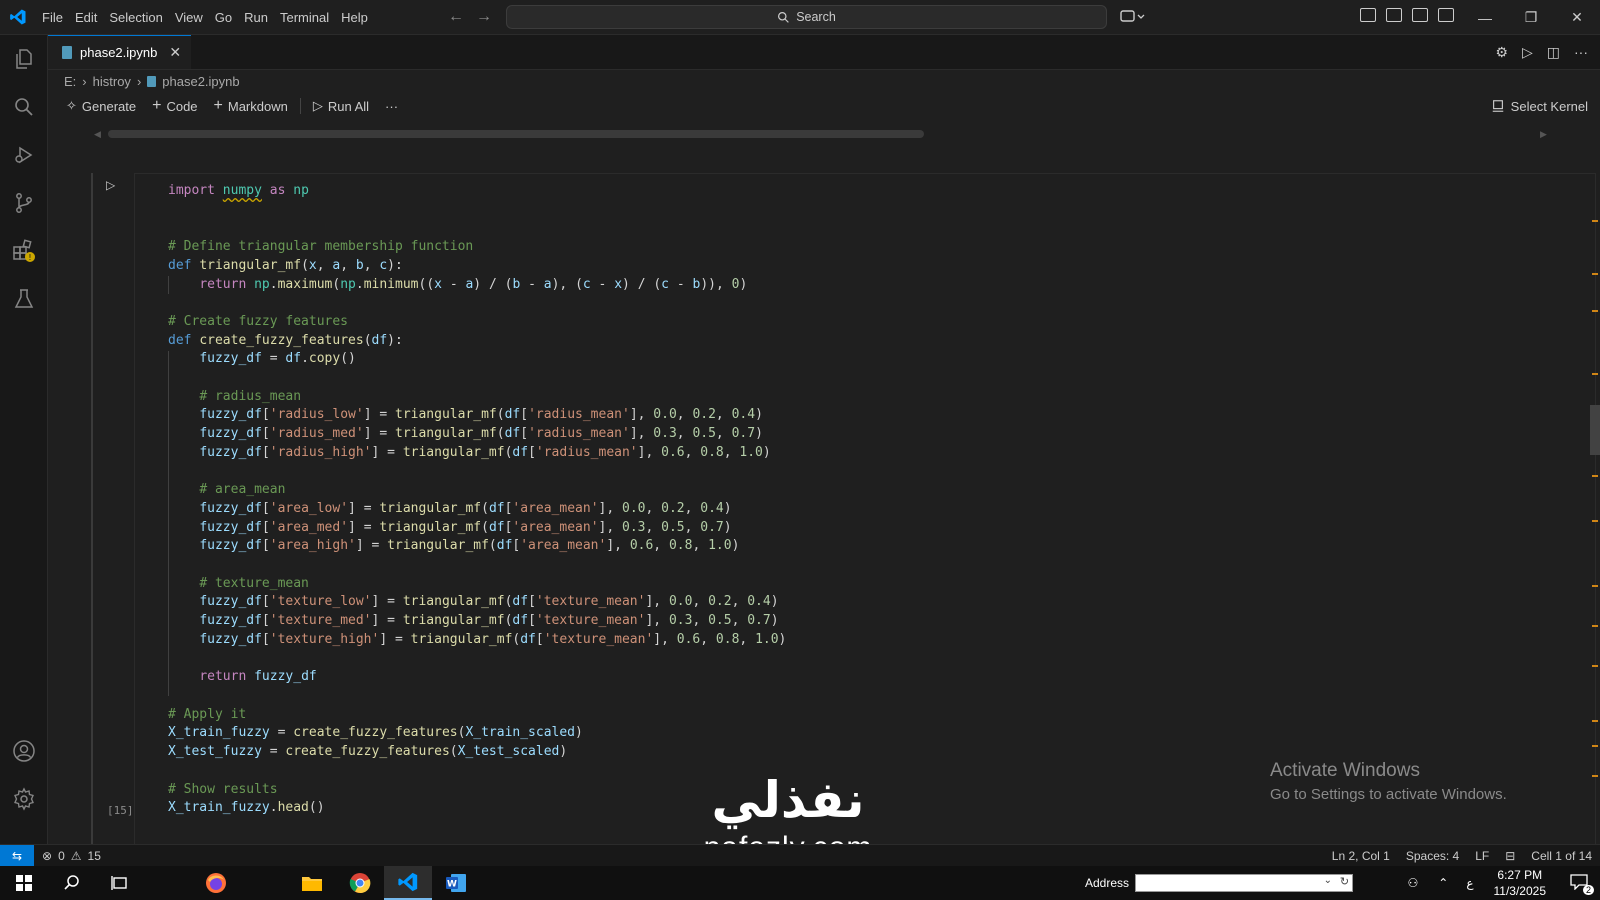  I want to click on menu-terminal: Terminal, so click(304, 17).